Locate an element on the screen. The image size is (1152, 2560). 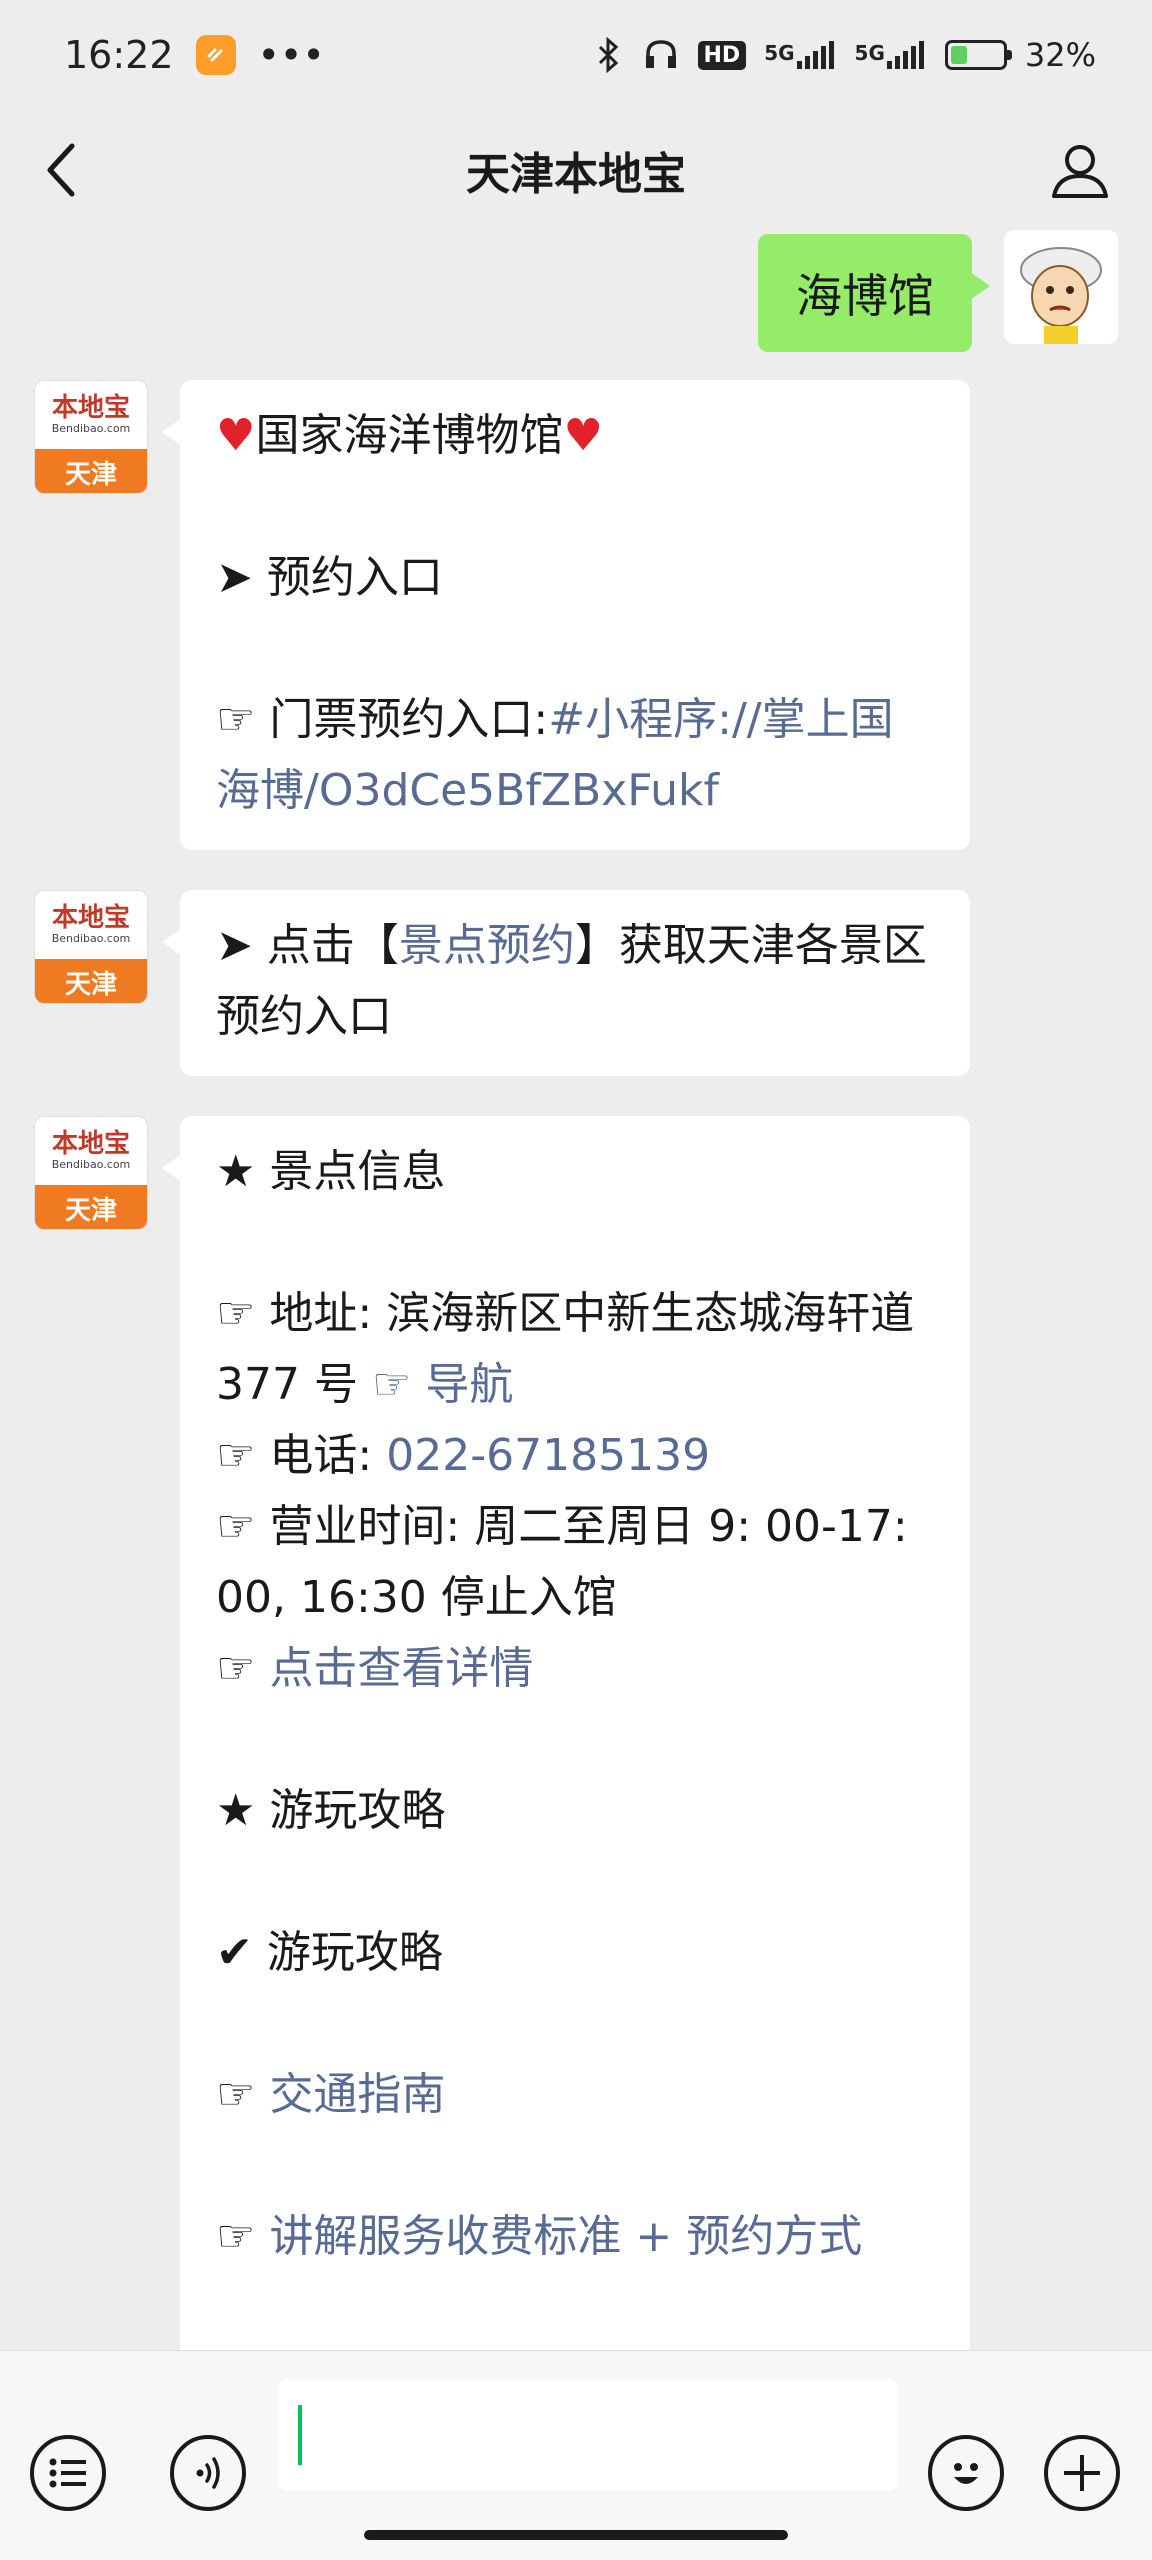
back-button is located at coordinates (62, 170).